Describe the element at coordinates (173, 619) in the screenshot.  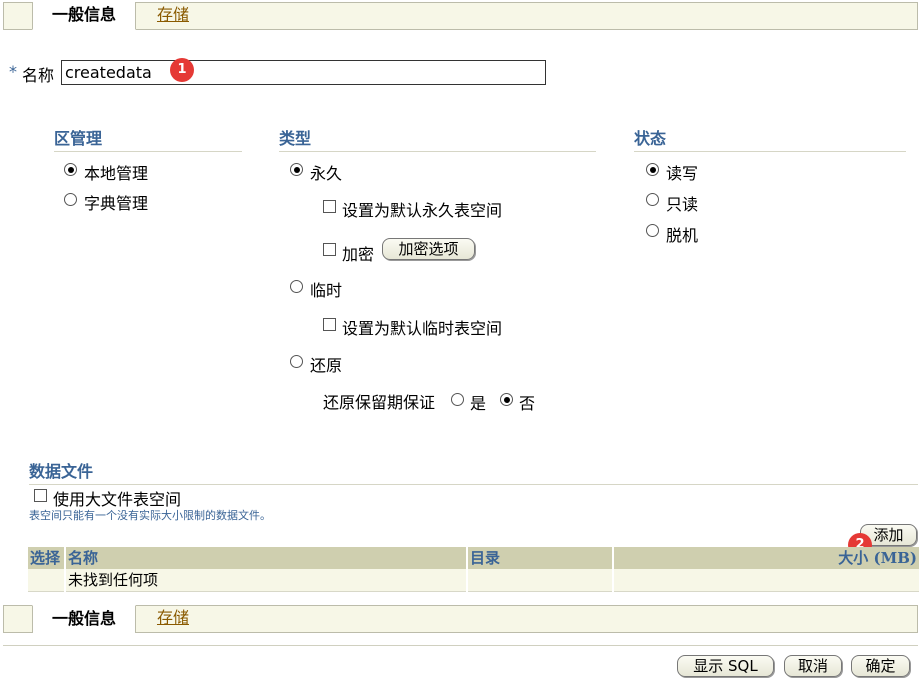
I see `tab-storage-bottom: 存储` at that location.